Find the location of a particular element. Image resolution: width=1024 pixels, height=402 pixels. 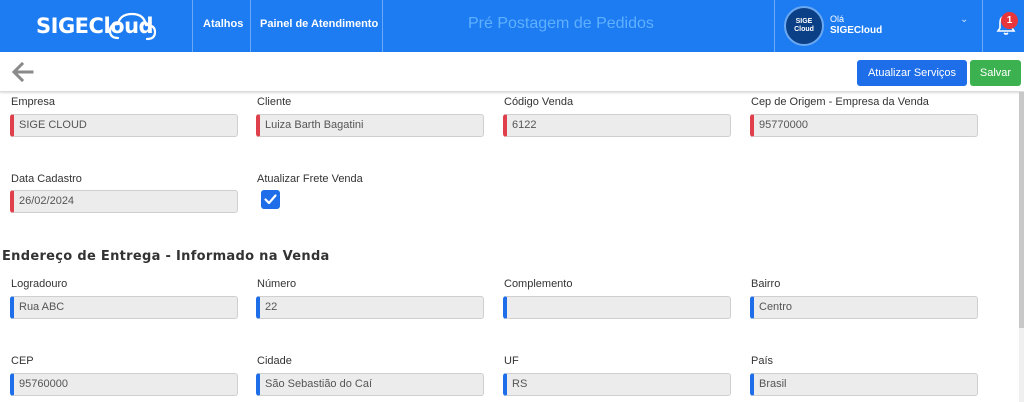

update-services-button: Atualizar Serviços is located at coordinates (912, 73).